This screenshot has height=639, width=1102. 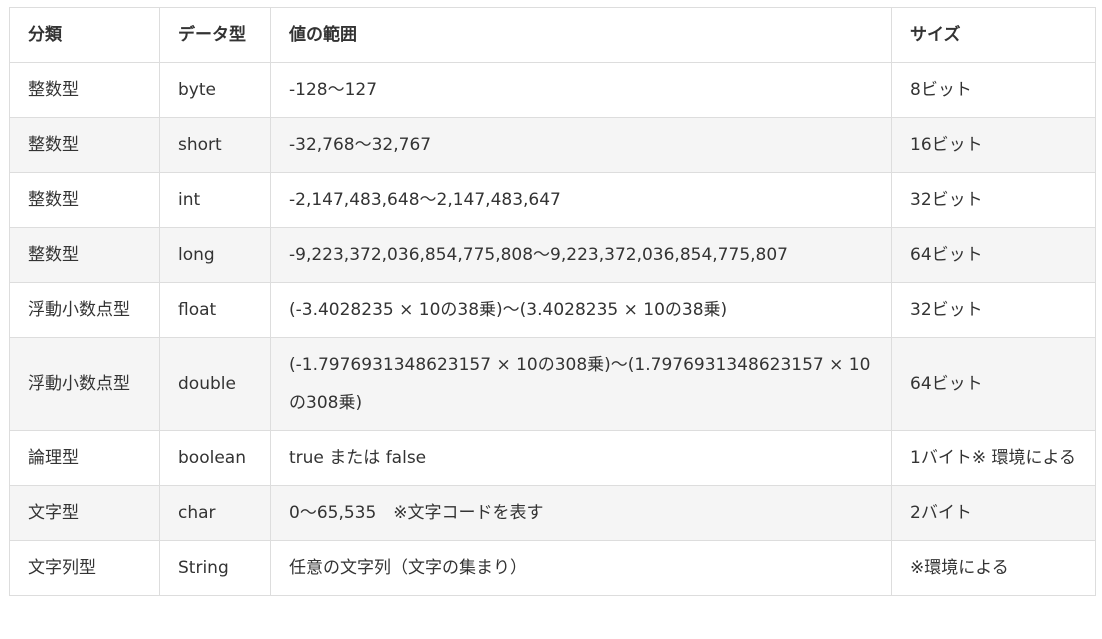 I want to click on cell-type: int, so click(x=215, y=200).